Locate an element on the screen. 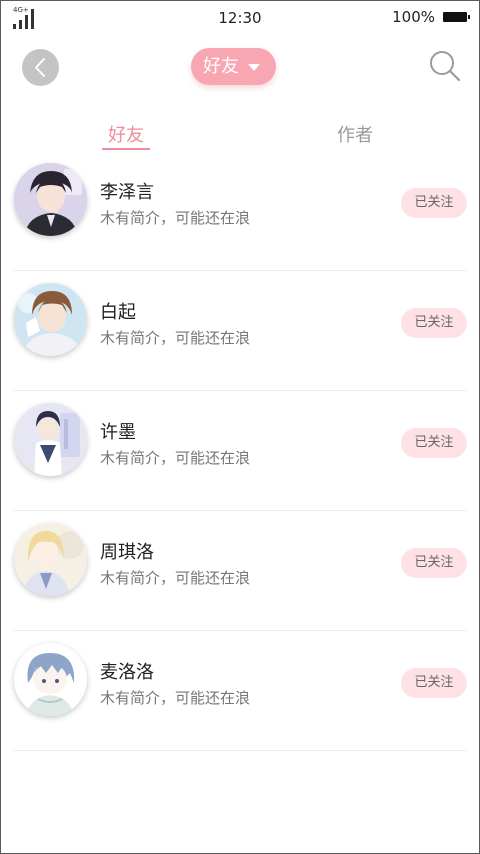 This screenshot has height=854, width=480. friend-name: 周琪洛 is located at coordinates (127, 552).